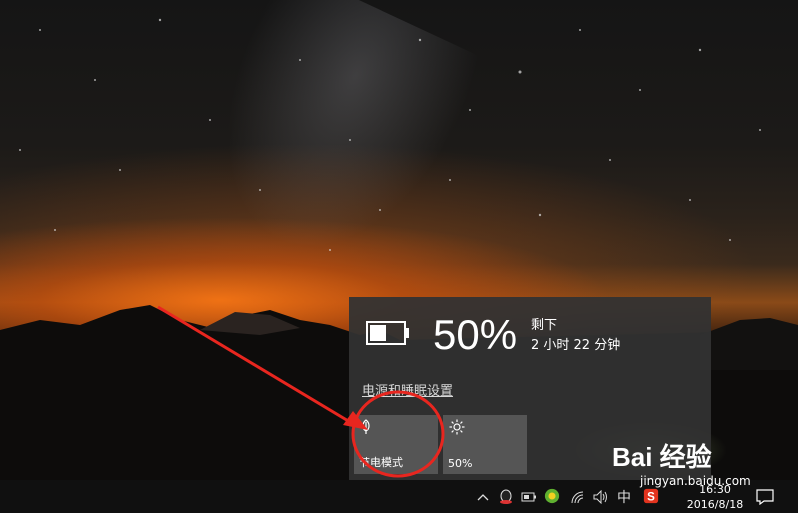 Image resolution: width=798 pixels, height=513 pixels. Describe the element at coordinates (396, 444) in the screenshot. I see `battery-saver-tile: 节电模式` at that location.